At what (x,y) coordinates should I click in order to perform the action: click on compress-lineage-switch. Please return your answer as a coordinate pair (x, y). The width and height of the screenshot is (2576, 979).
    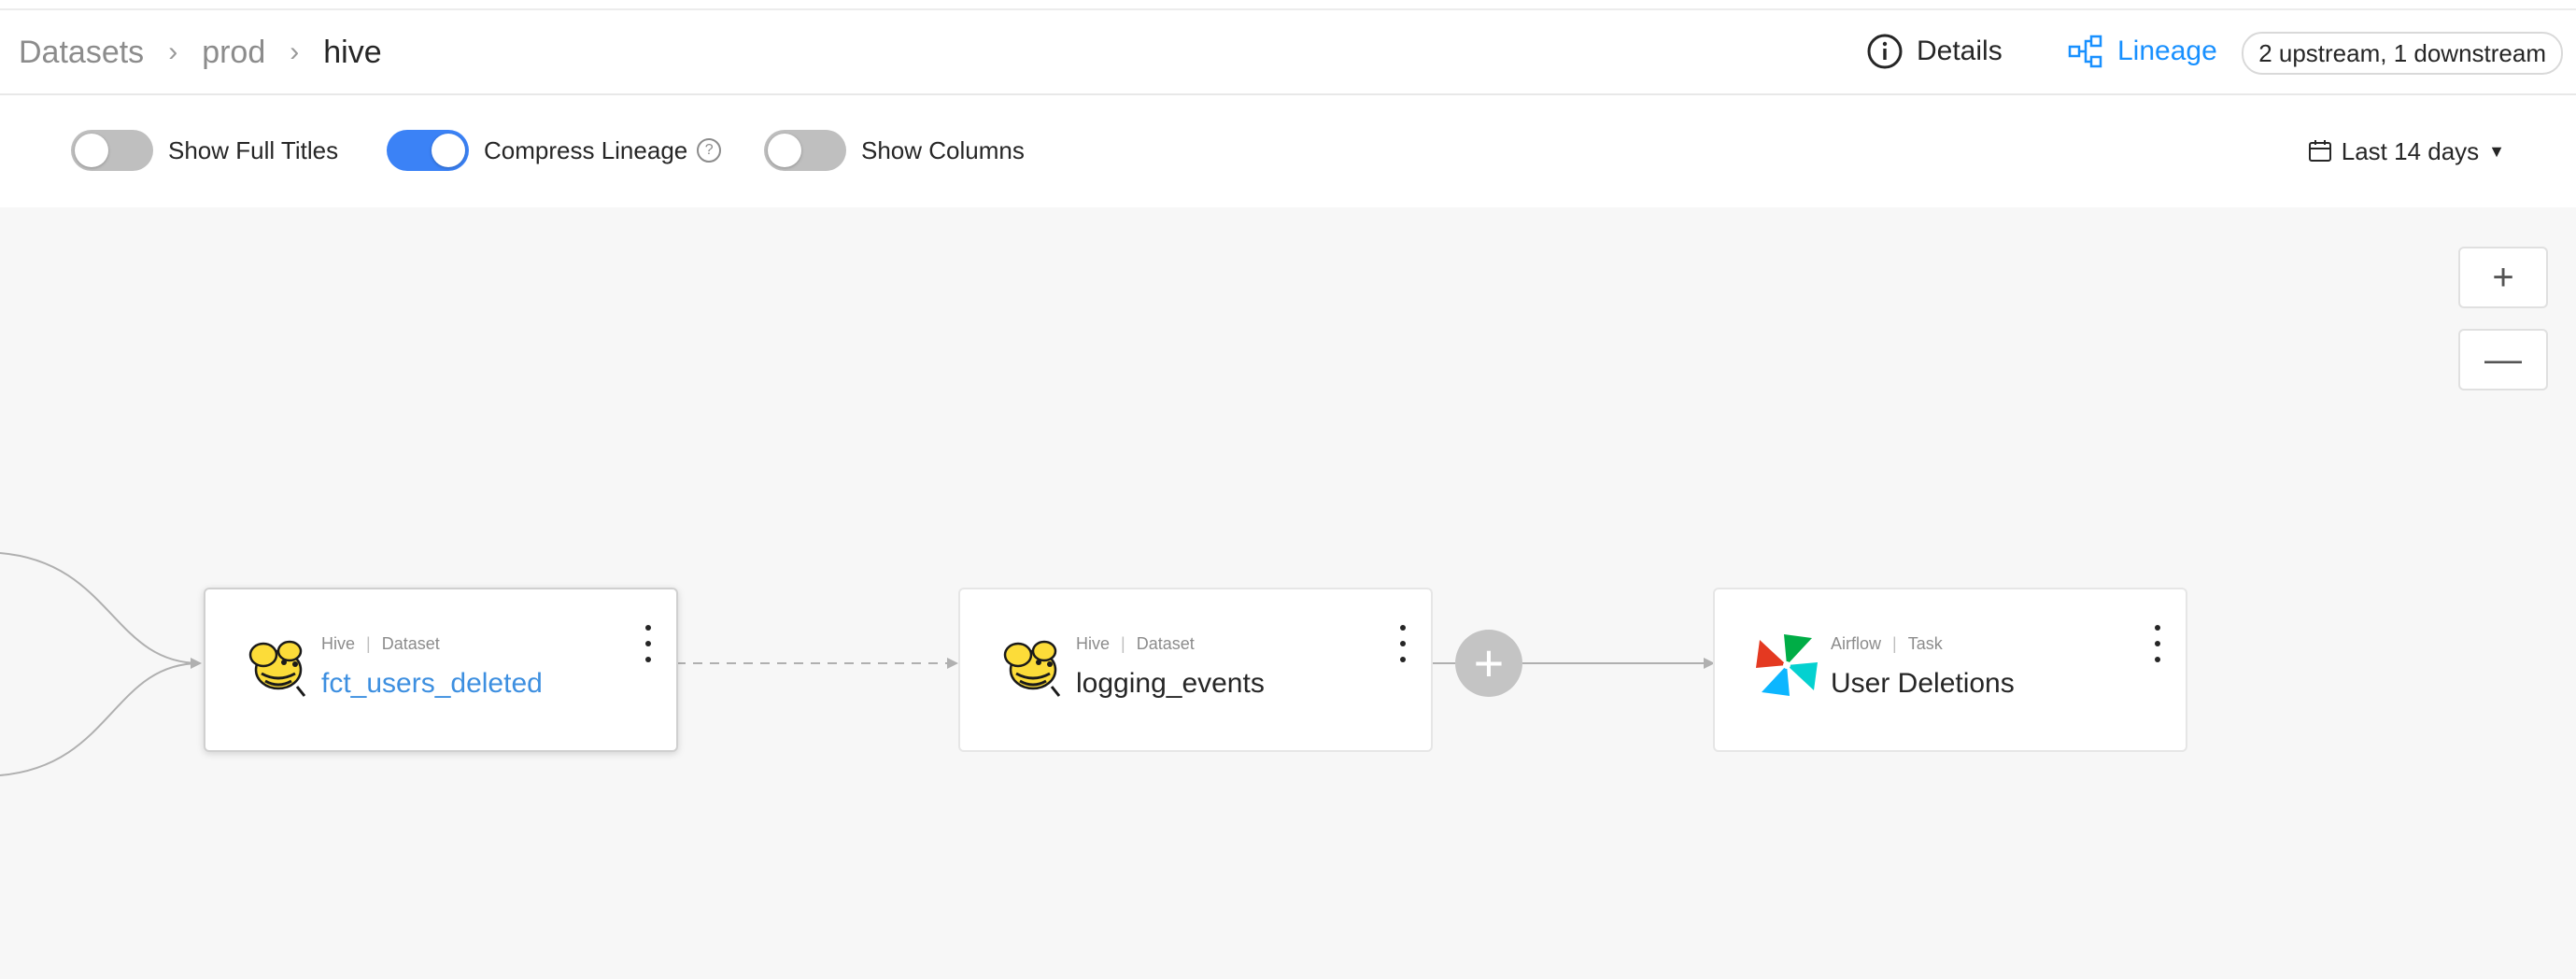
    Looking at the image, I should click on (428, 150).